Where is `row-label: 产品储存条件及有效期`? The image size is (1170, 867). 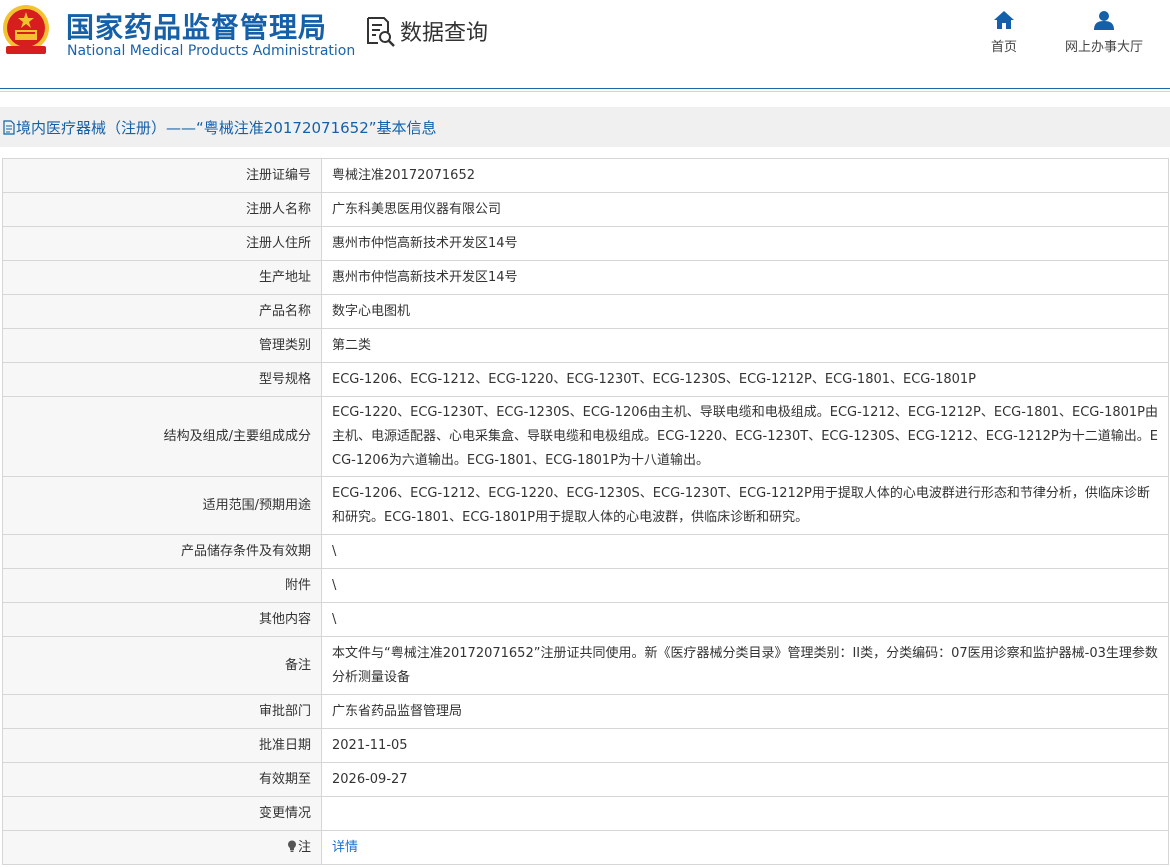 row-label: 产品储存条件及有效期 is located at coordinates (162, 551).